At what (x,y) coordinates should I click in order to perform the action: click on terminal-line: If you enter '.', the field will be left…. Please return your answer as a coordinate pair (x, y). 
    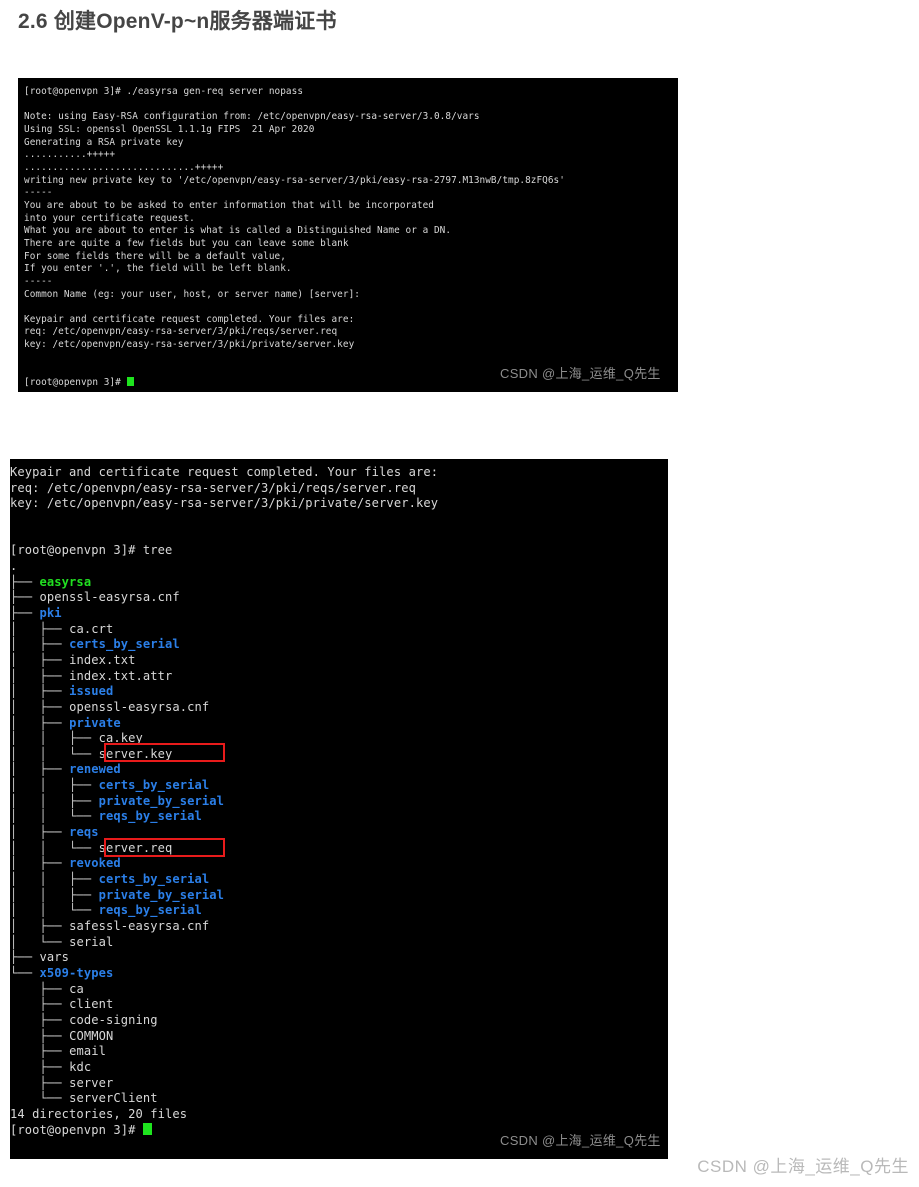
    Looking at the image, I should click on (158, 269).